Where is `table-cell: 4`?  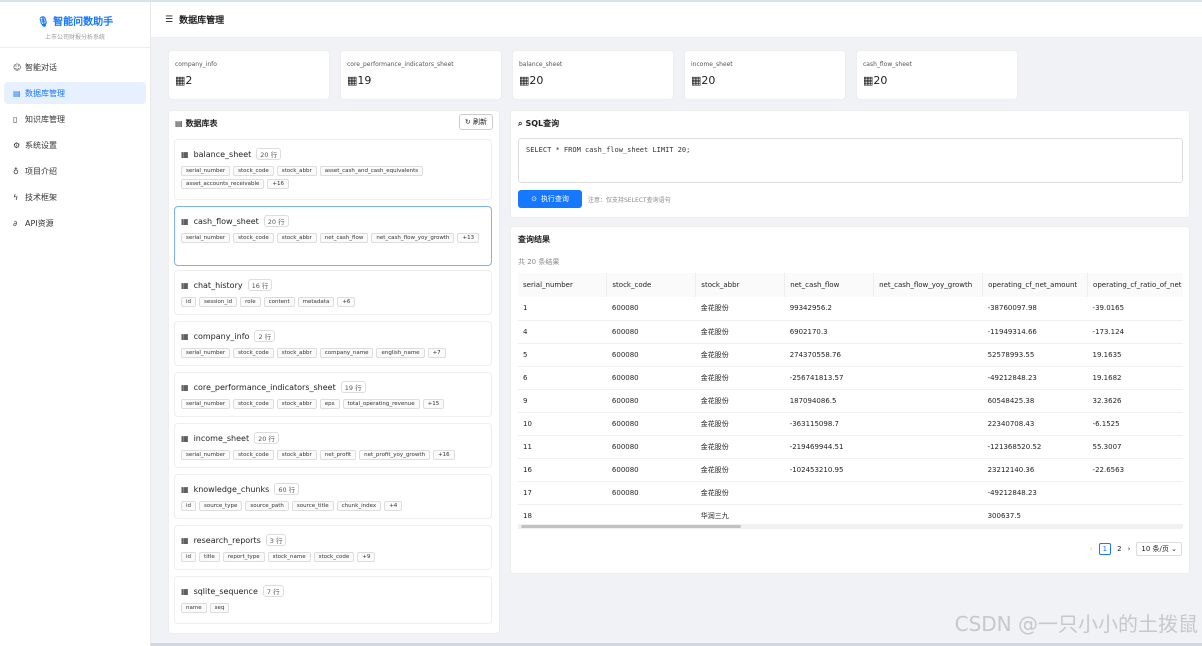 table-cell: 4 is located at coordinates (562, 332).